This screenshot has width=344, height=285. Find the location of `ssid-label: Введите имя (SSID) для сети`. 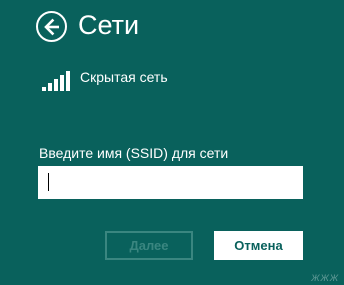

ssid-label: Введите имя (SSID) для сети is located at coordinates (134, 153).